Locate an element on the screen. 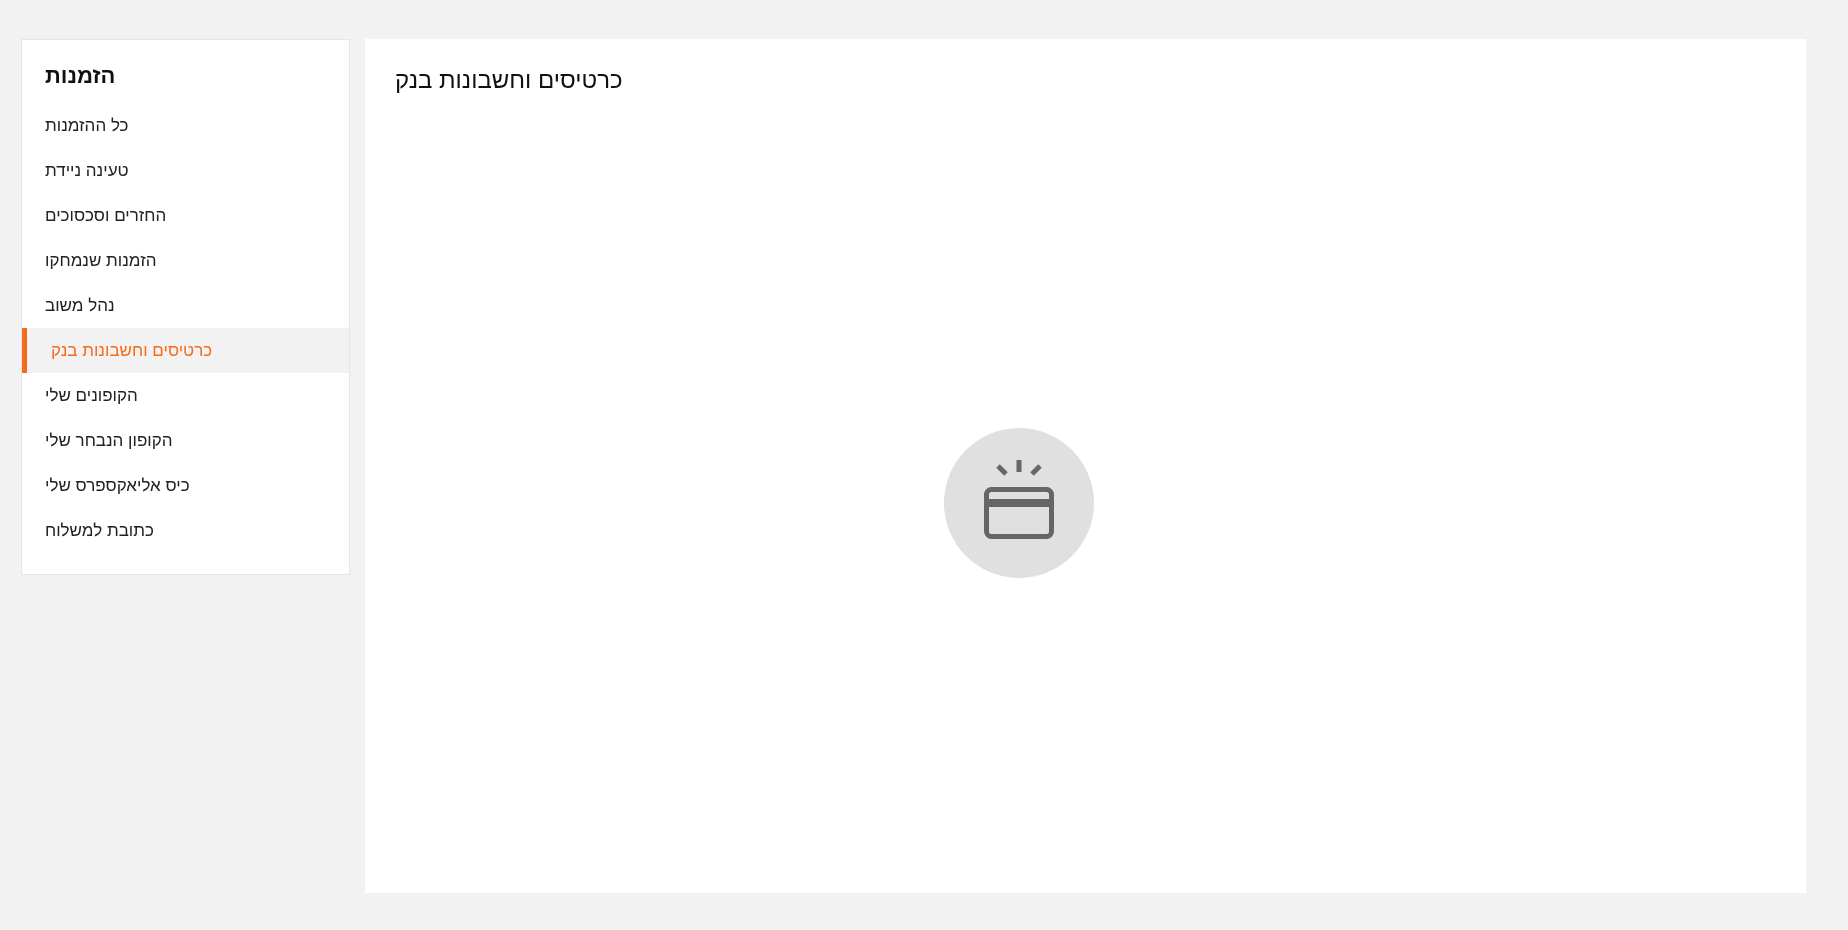 This screenshot has width=1848, height=930. sidebar-item: כל ההזמנות is located at coordinates (185, 125).